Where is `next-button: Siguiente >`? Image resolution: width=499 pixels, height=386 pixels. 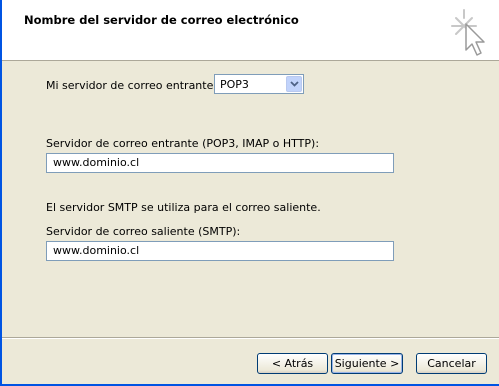 next-button: Siguiente > is located at coordinates (367, 363).